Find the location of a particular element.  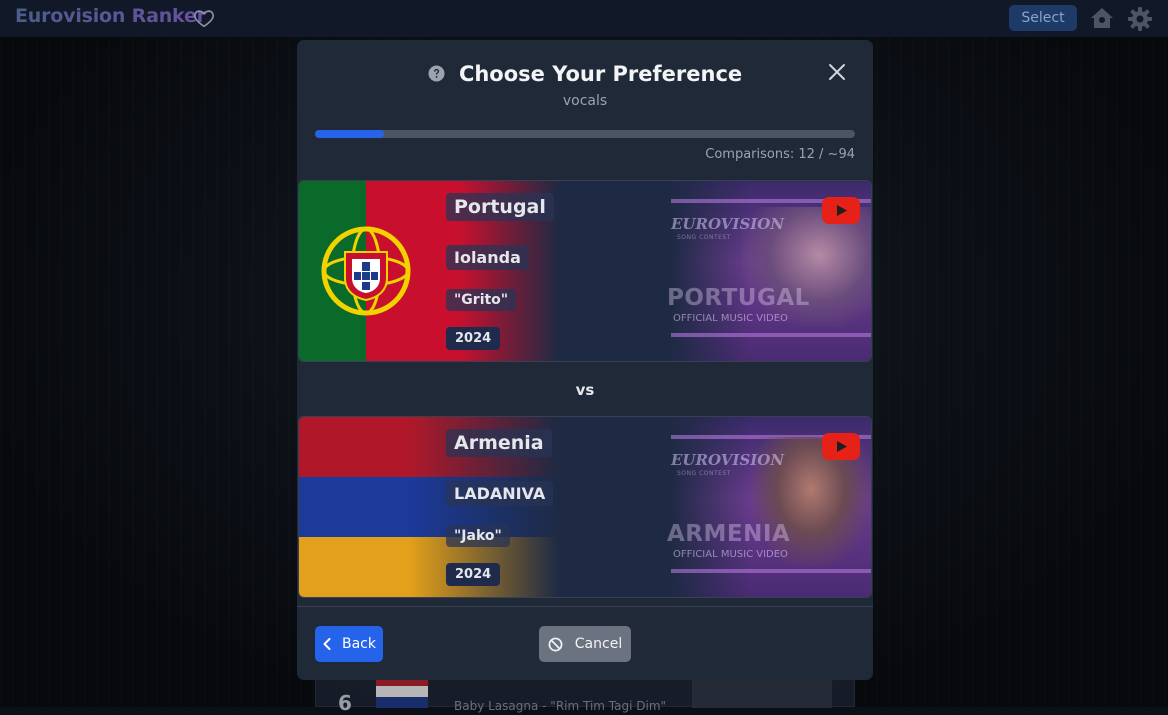

back-button: Back is located at coordinates (349, 644).